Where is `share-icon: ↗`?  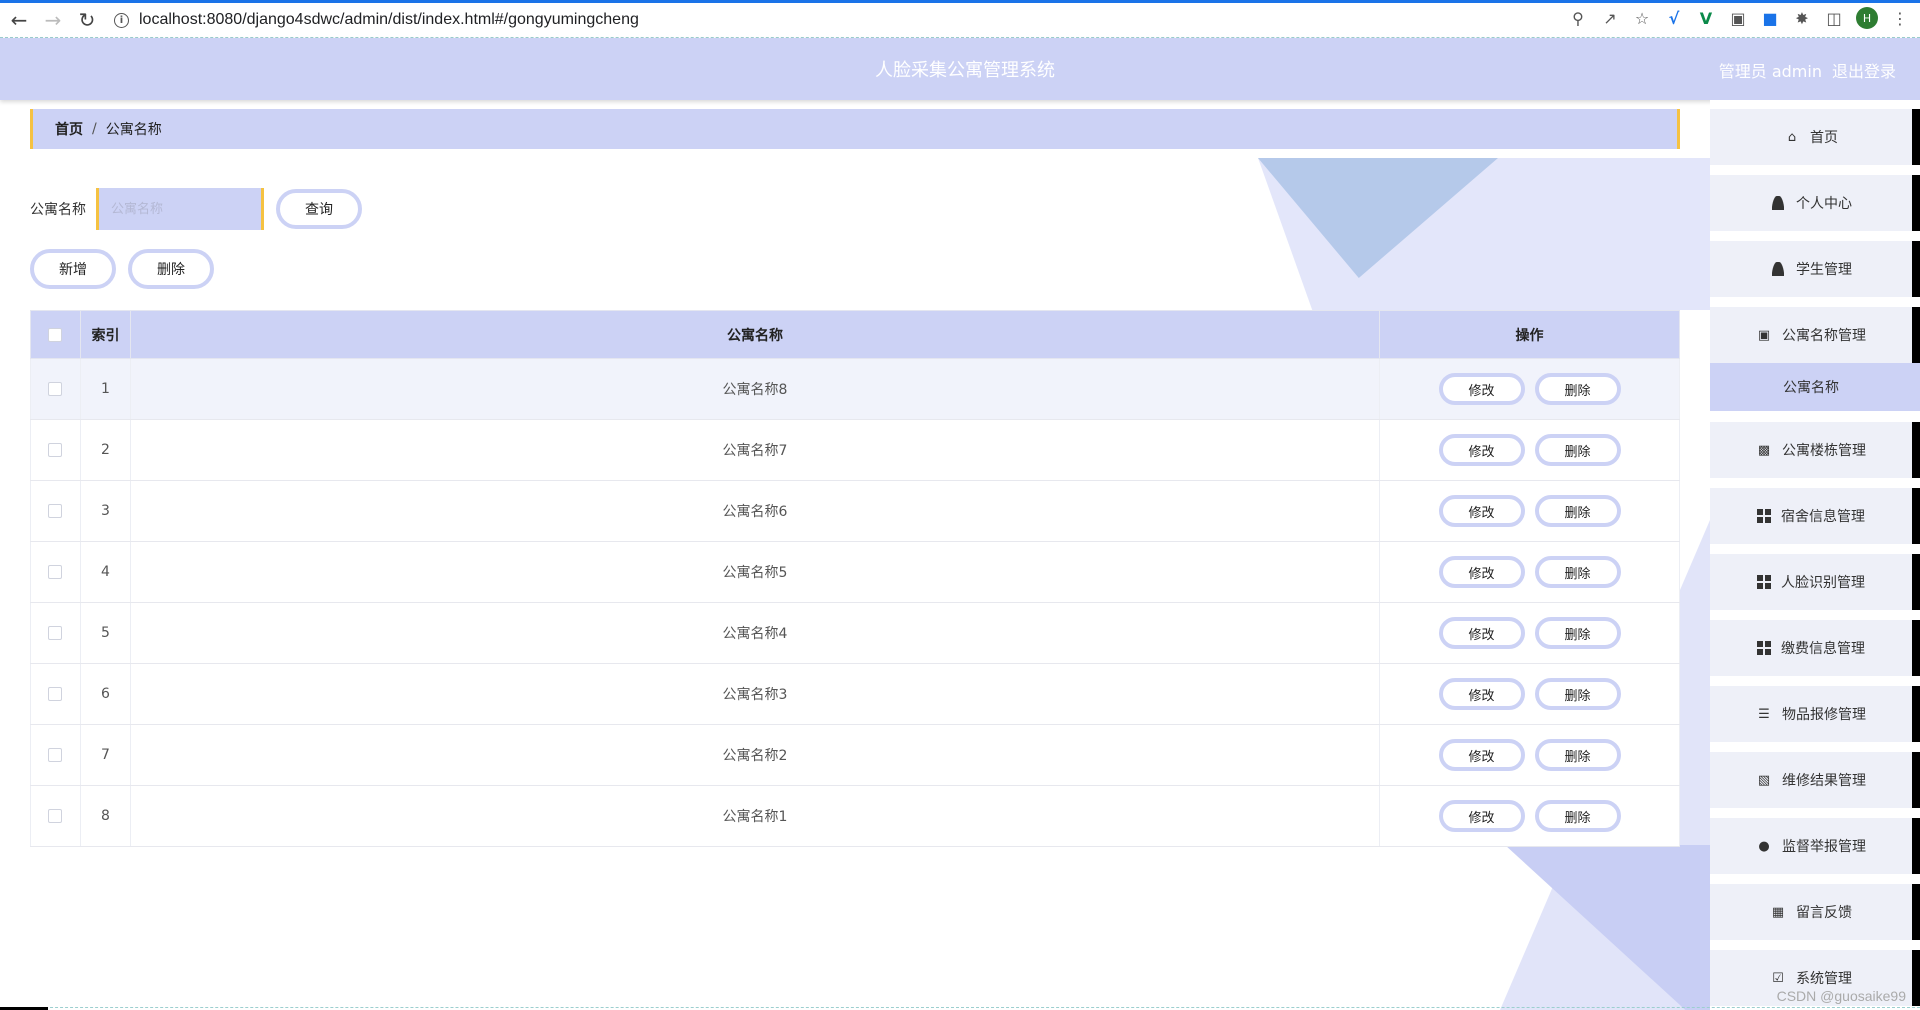
share-icon: ↗ is located at coordinates (1610, 18).